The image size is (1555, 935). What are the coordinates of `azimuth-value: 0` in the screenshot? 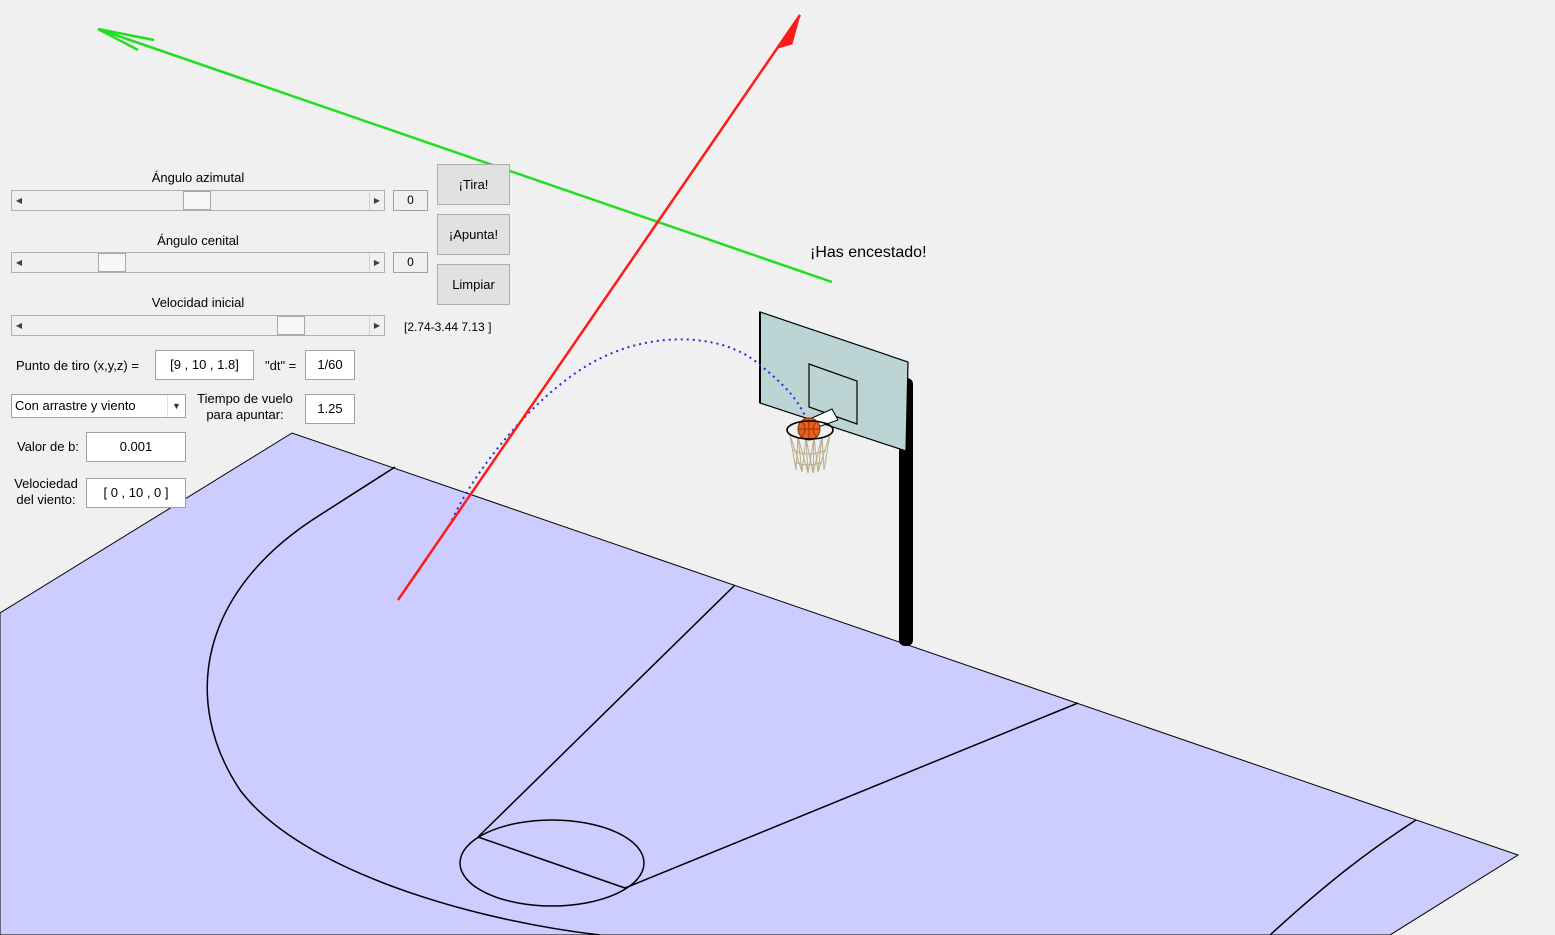 It's located at (410, 200).